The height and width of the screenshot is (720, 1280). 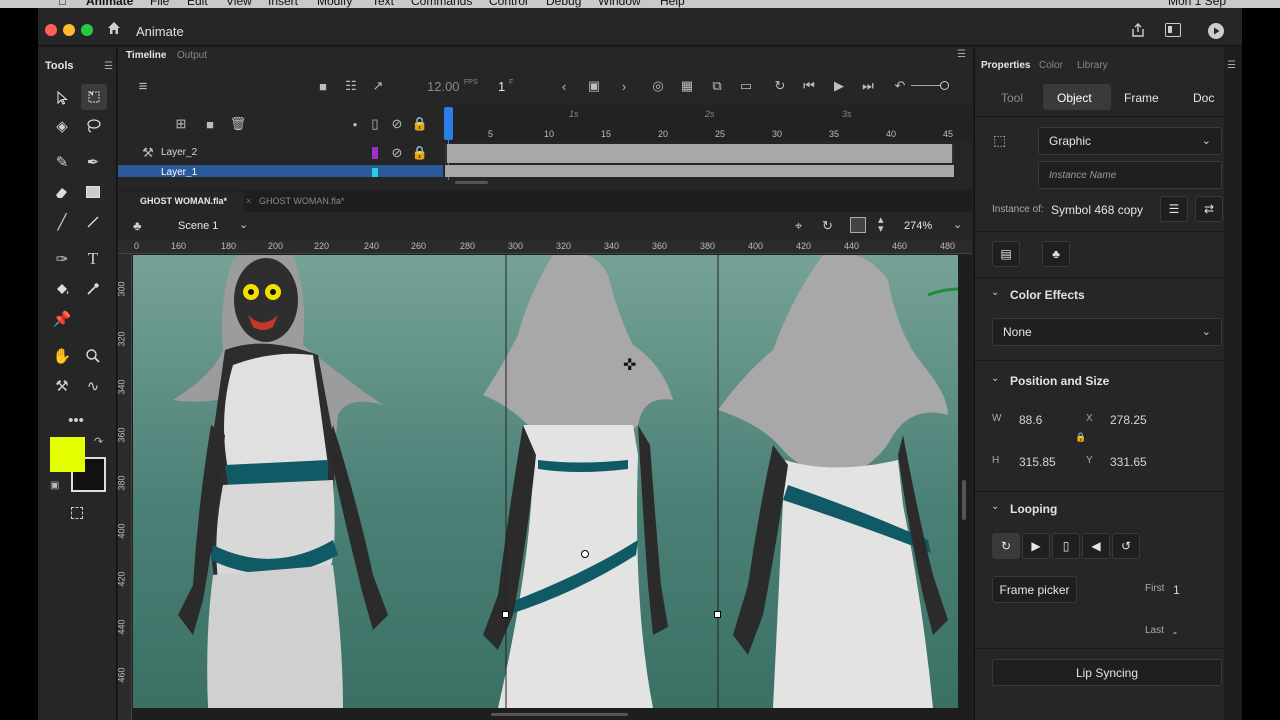 What do you see at coordinates (159, 4) in the screenshot?
I see `menu-file: File` at bounding box center [159, 4].